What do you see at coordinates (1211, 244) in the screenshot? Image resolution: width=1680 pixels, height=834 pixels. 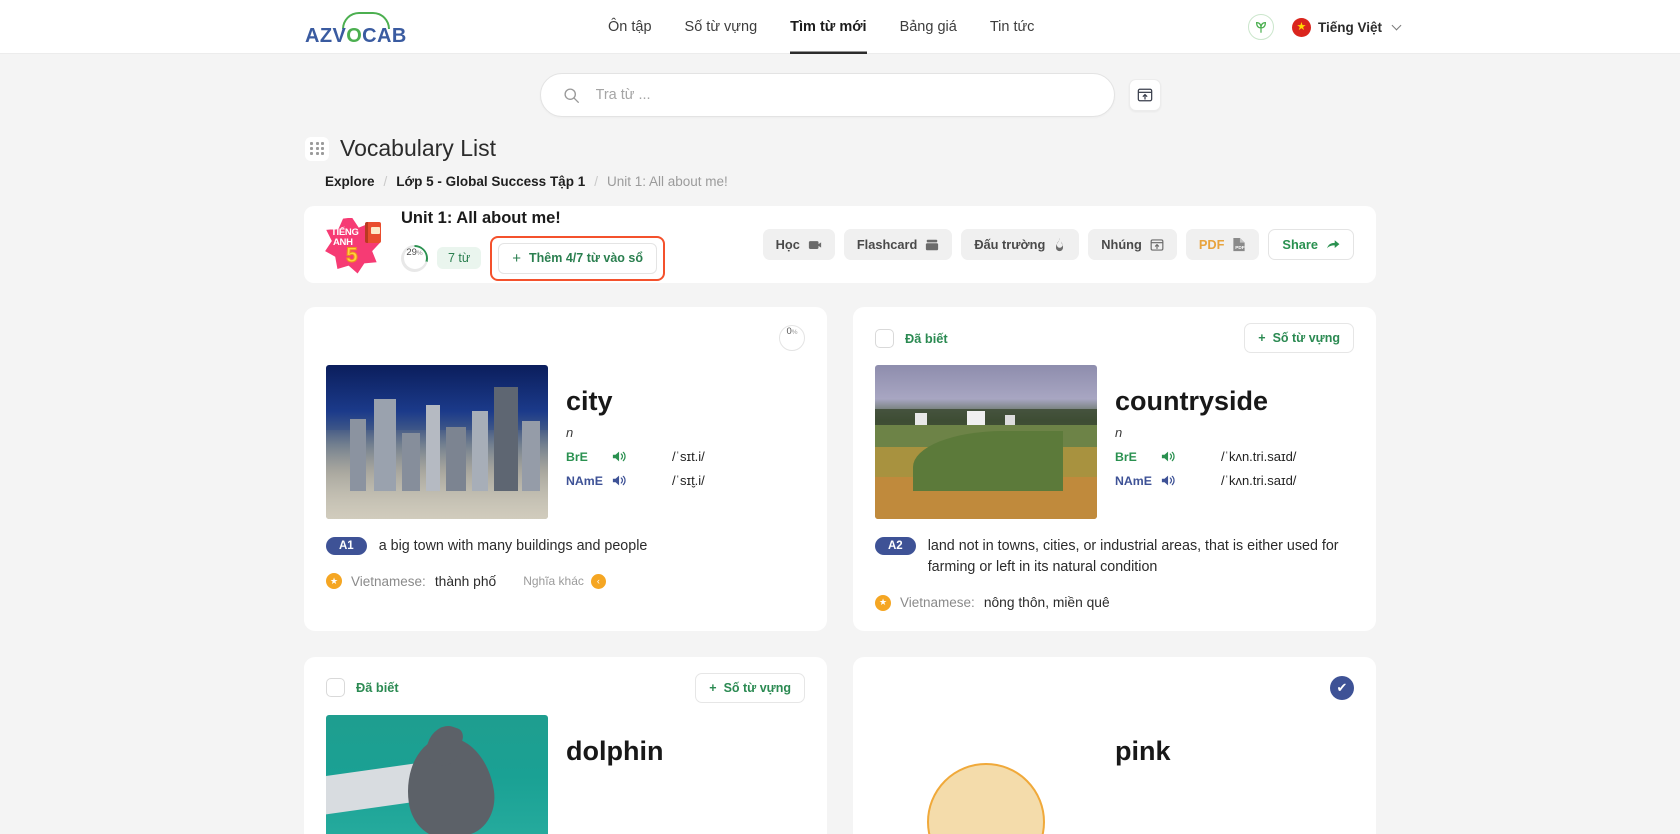 I see `pdf-label: PDF` at bounding box center [1211, 244].